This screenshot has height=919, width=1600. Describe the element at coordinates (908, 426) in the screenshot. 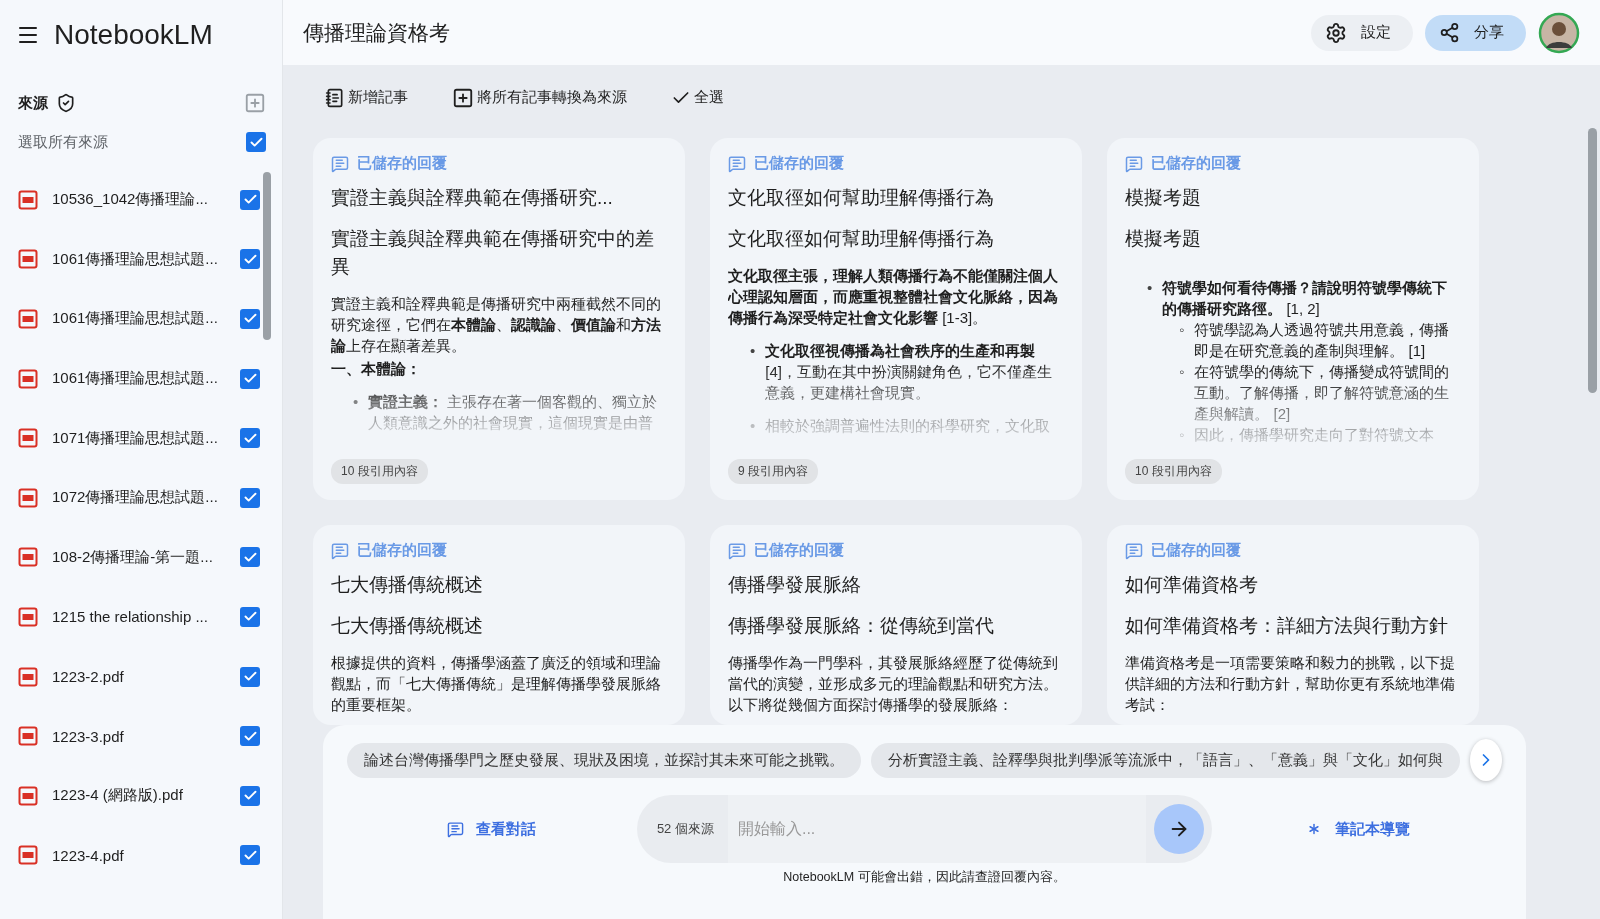

I see `list-item: 相較於強調普遍性法則的科學研究，文化取` at that location.